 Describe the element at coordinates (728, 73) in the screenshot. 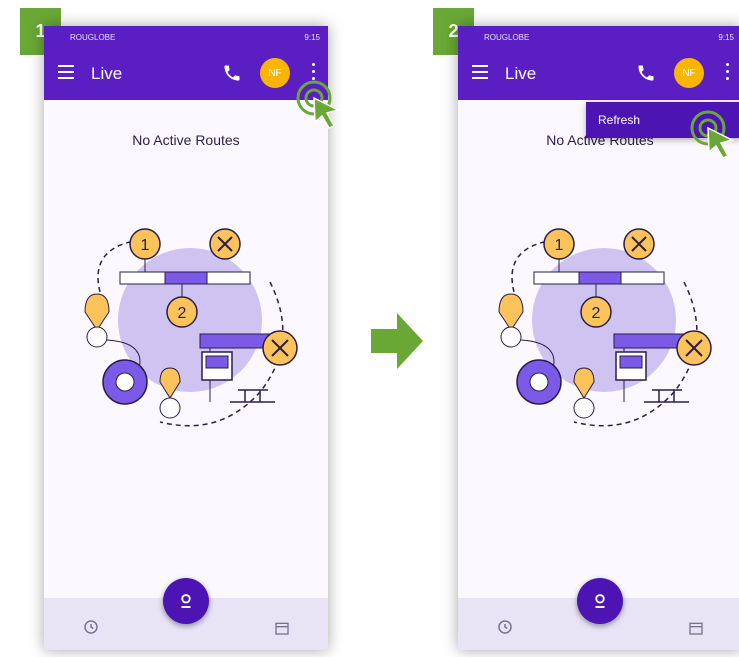

I see `more-vert-icon` at that location.